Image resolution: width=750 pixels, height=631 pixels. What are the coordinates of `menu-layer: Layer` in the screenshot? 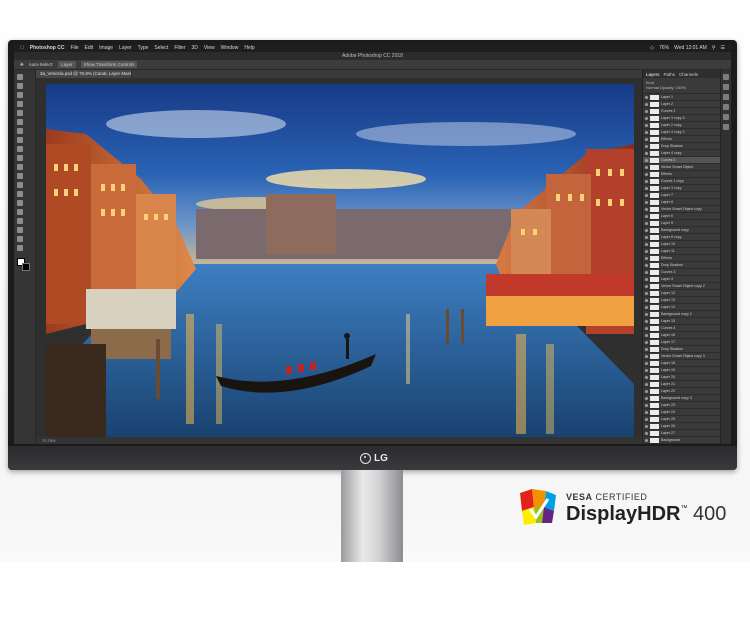 It's located at (125, 48).